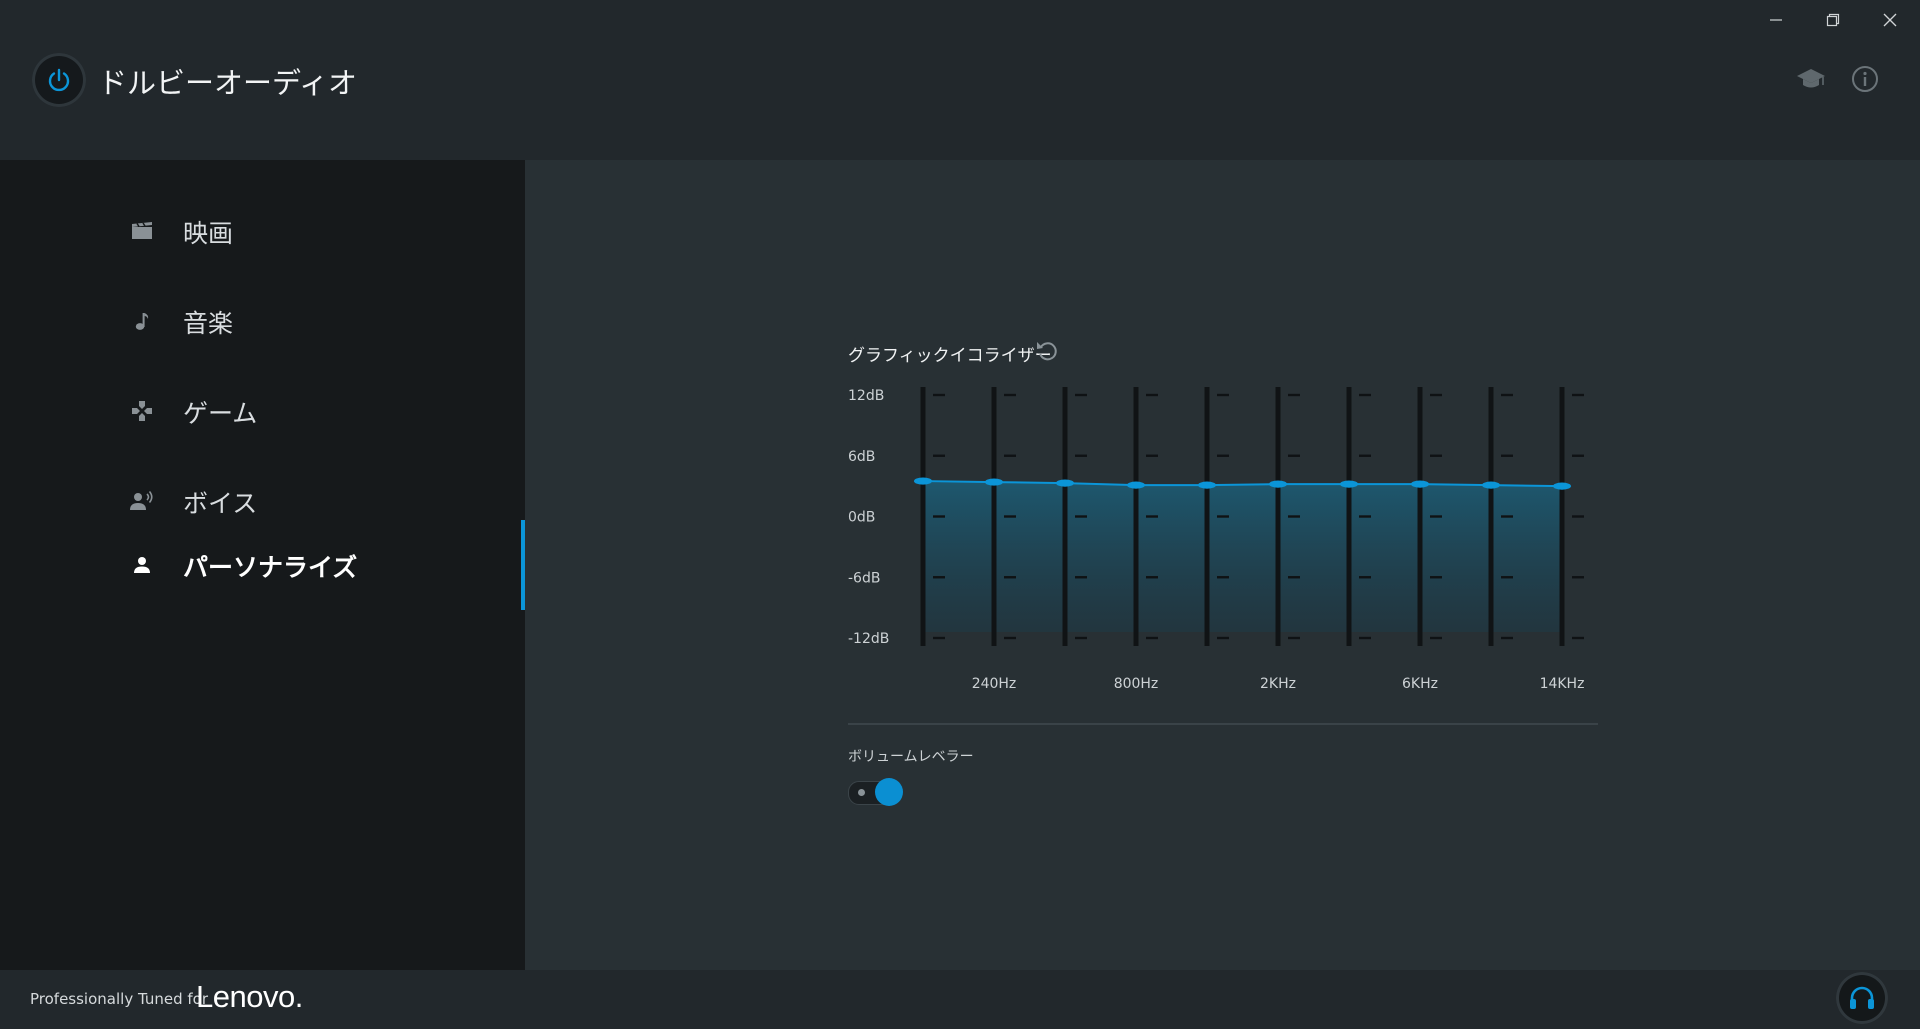 The image size is (1920, 1029). What do you see at coordinates (262, 321) in the screenshot?
I see `sidebar-item-music: 音楽` at bounding box center [262, 321].